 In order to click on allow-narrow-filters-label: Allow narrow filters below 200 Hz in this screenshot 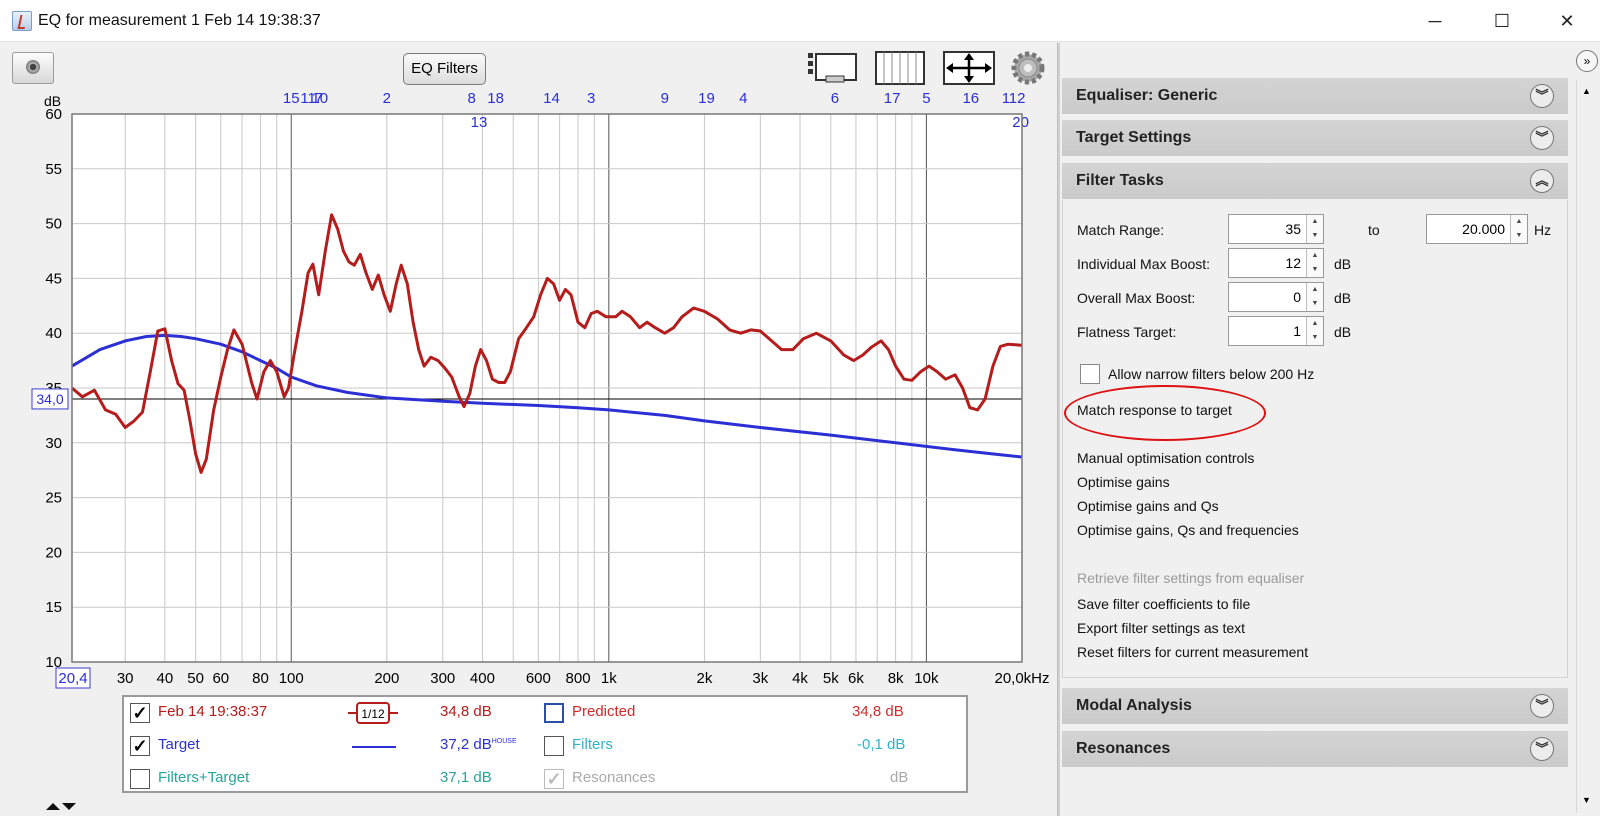, I will do `click(1211, 374)`.